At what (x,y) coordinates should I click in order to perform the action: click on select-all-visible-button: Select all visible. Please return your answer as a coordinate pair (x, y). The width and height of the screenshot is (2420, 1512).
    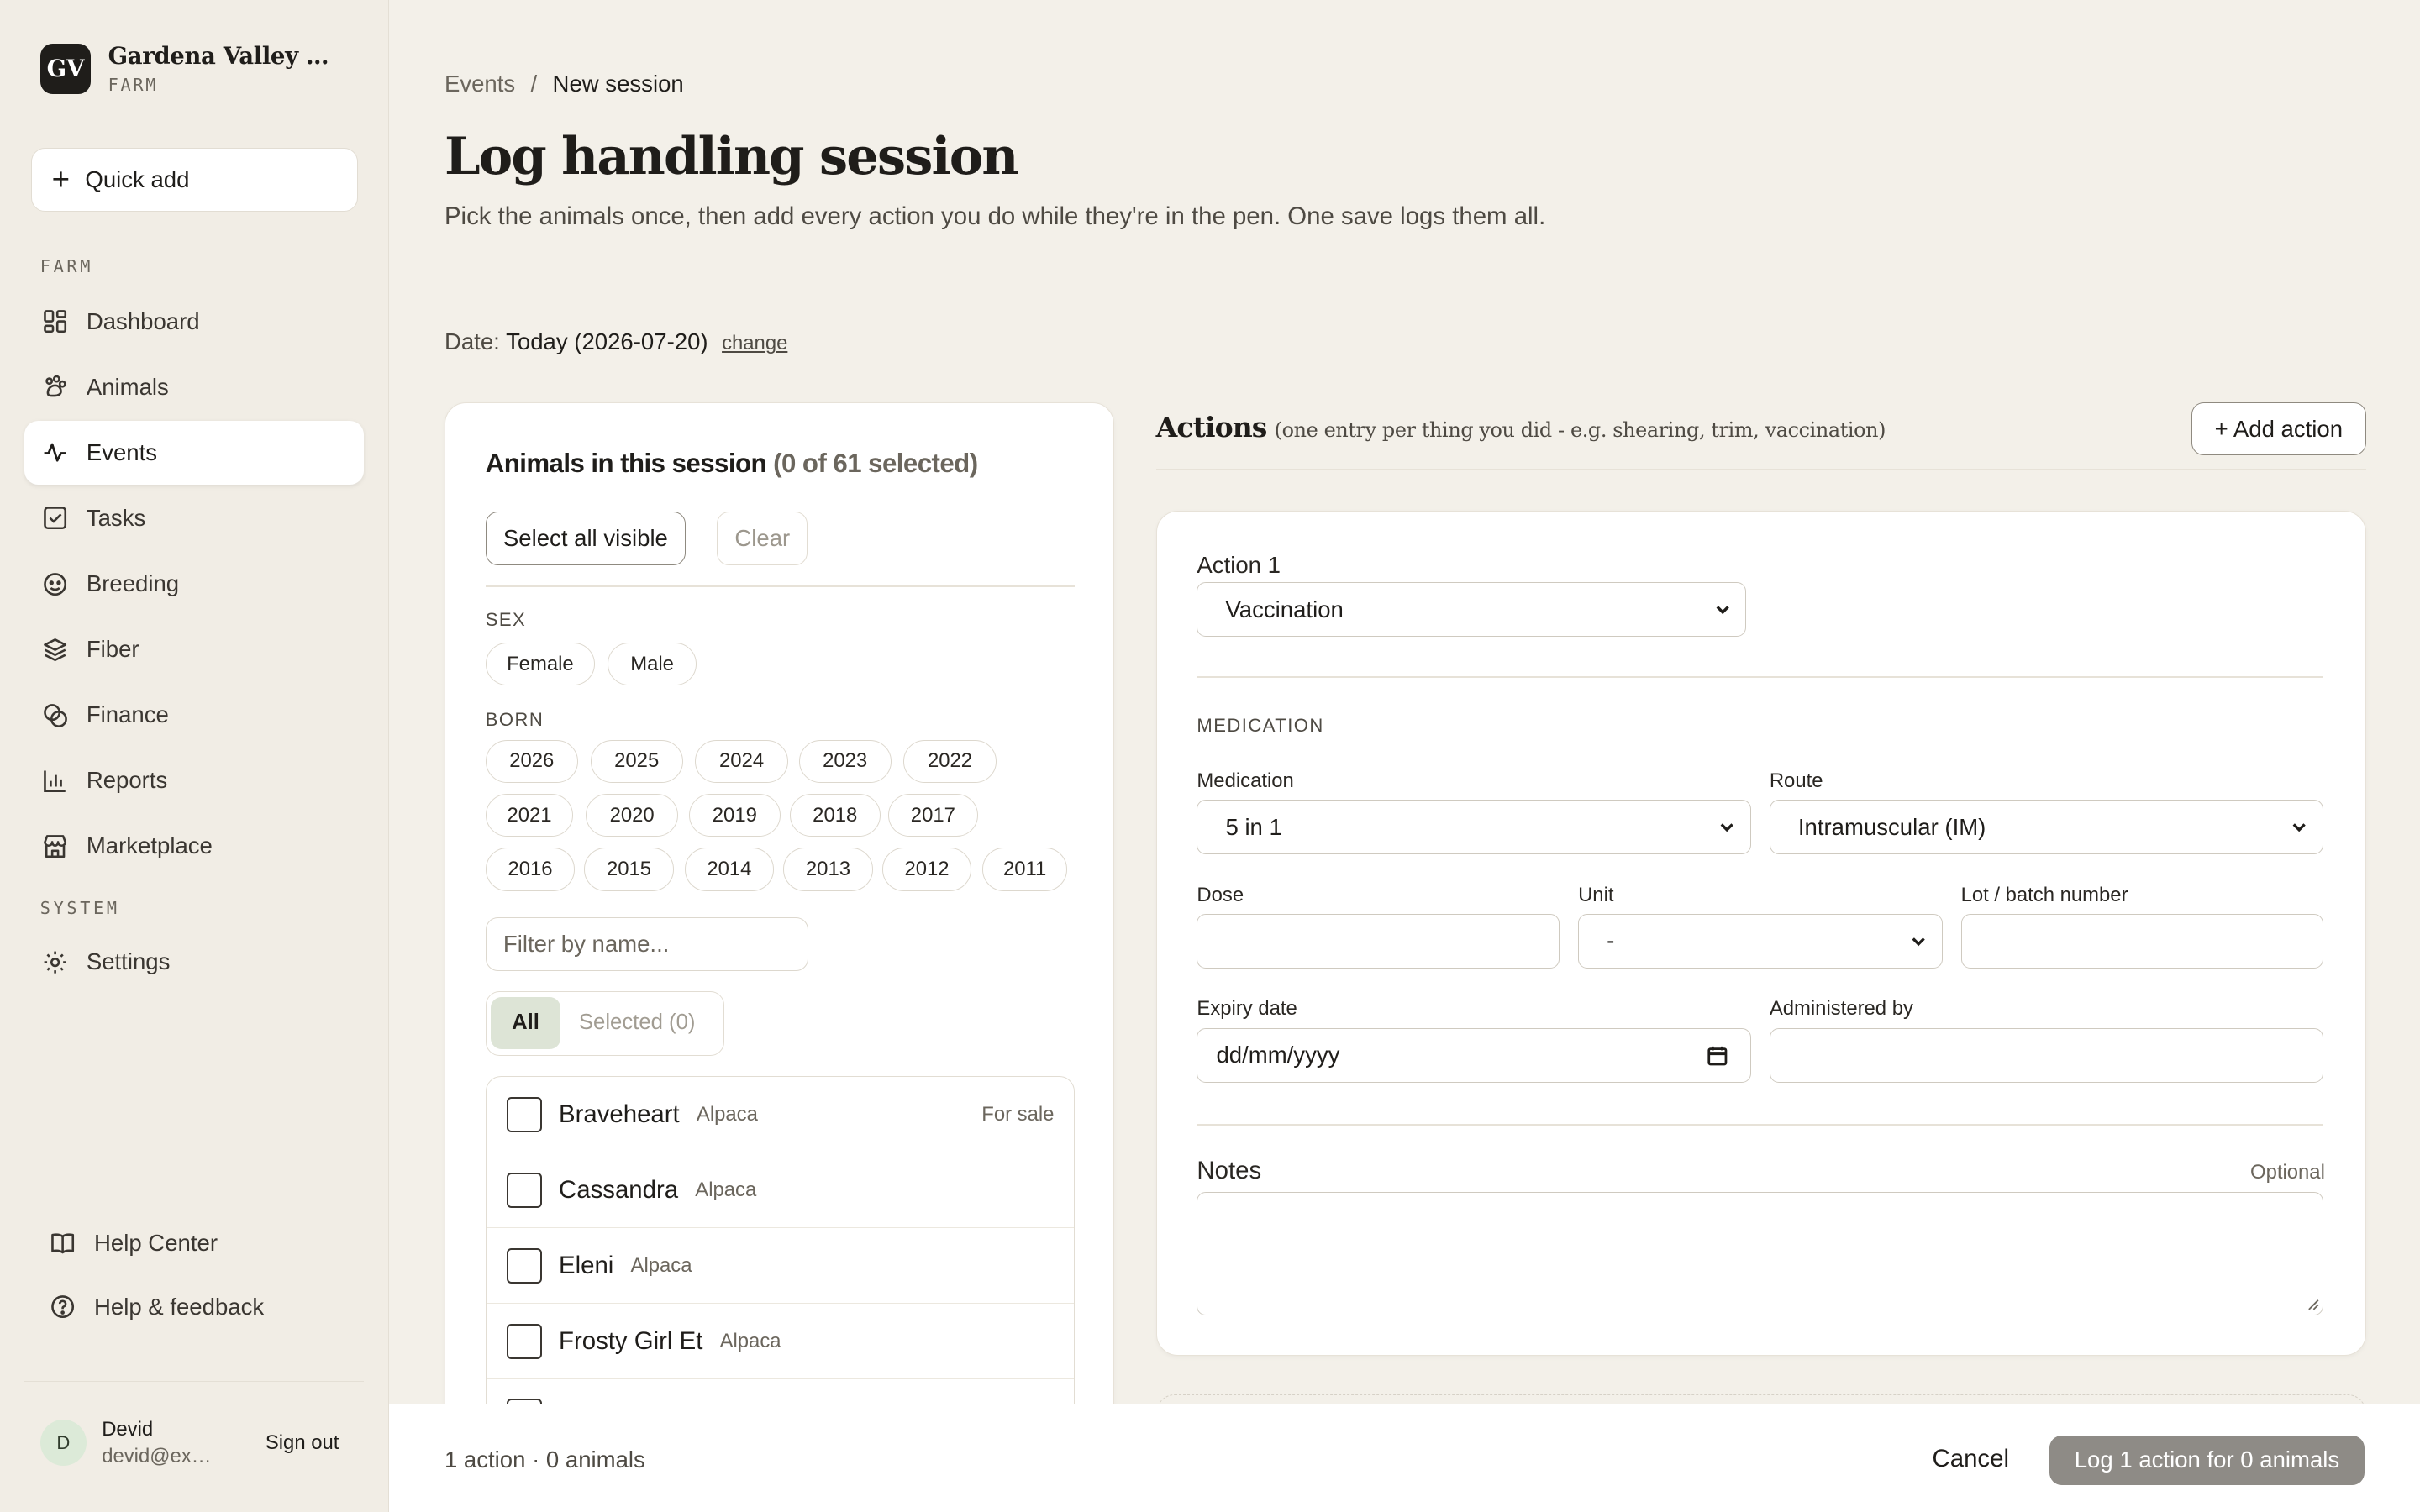
    Looking at the image, I should click on (586, 538).